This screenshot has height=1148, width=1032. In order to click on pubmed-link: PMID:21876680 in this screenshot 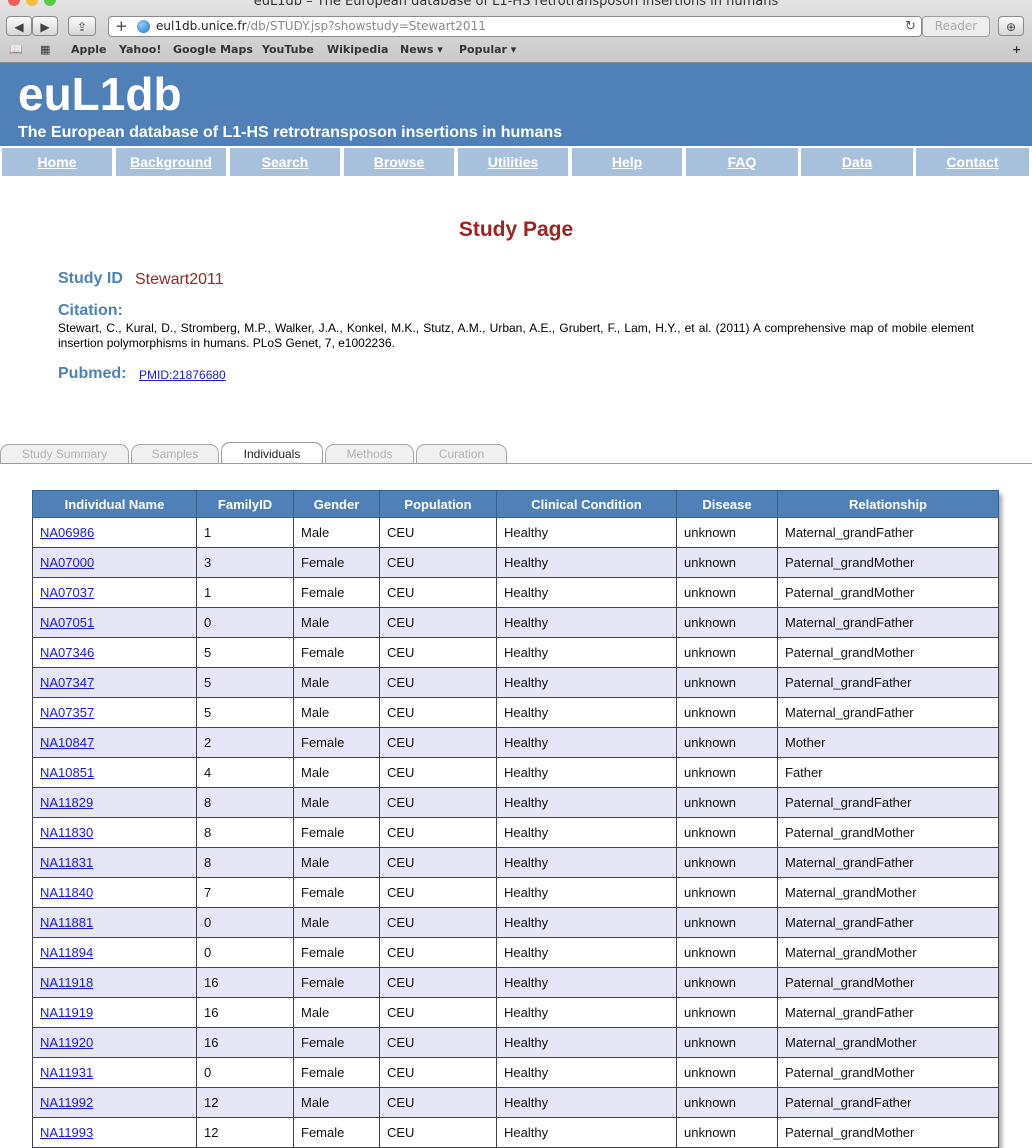, I will do `click(182, 375)`.